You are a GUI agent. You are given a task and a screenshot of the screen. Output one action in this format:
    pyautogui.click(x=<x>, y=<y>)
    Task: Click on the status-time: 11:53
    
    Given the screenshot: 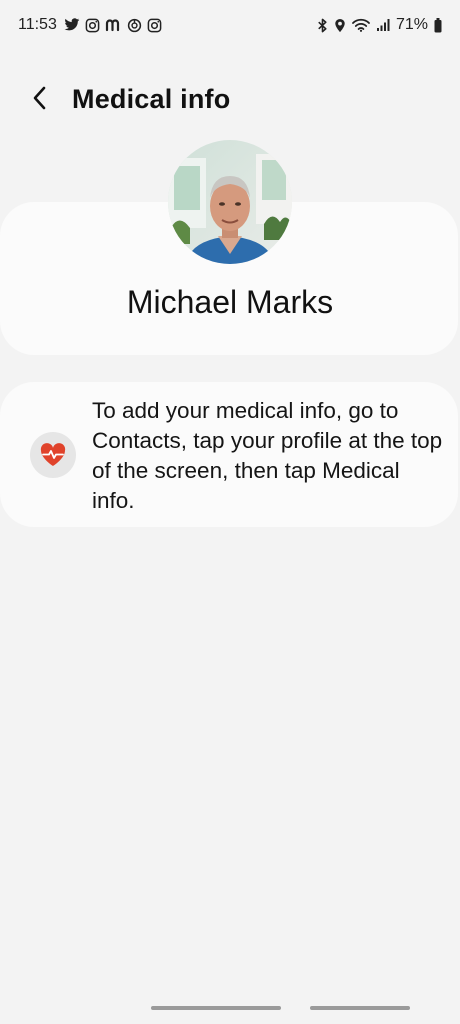 What is the action you would take?
    pyautogui.click(x=37, y=24)
    